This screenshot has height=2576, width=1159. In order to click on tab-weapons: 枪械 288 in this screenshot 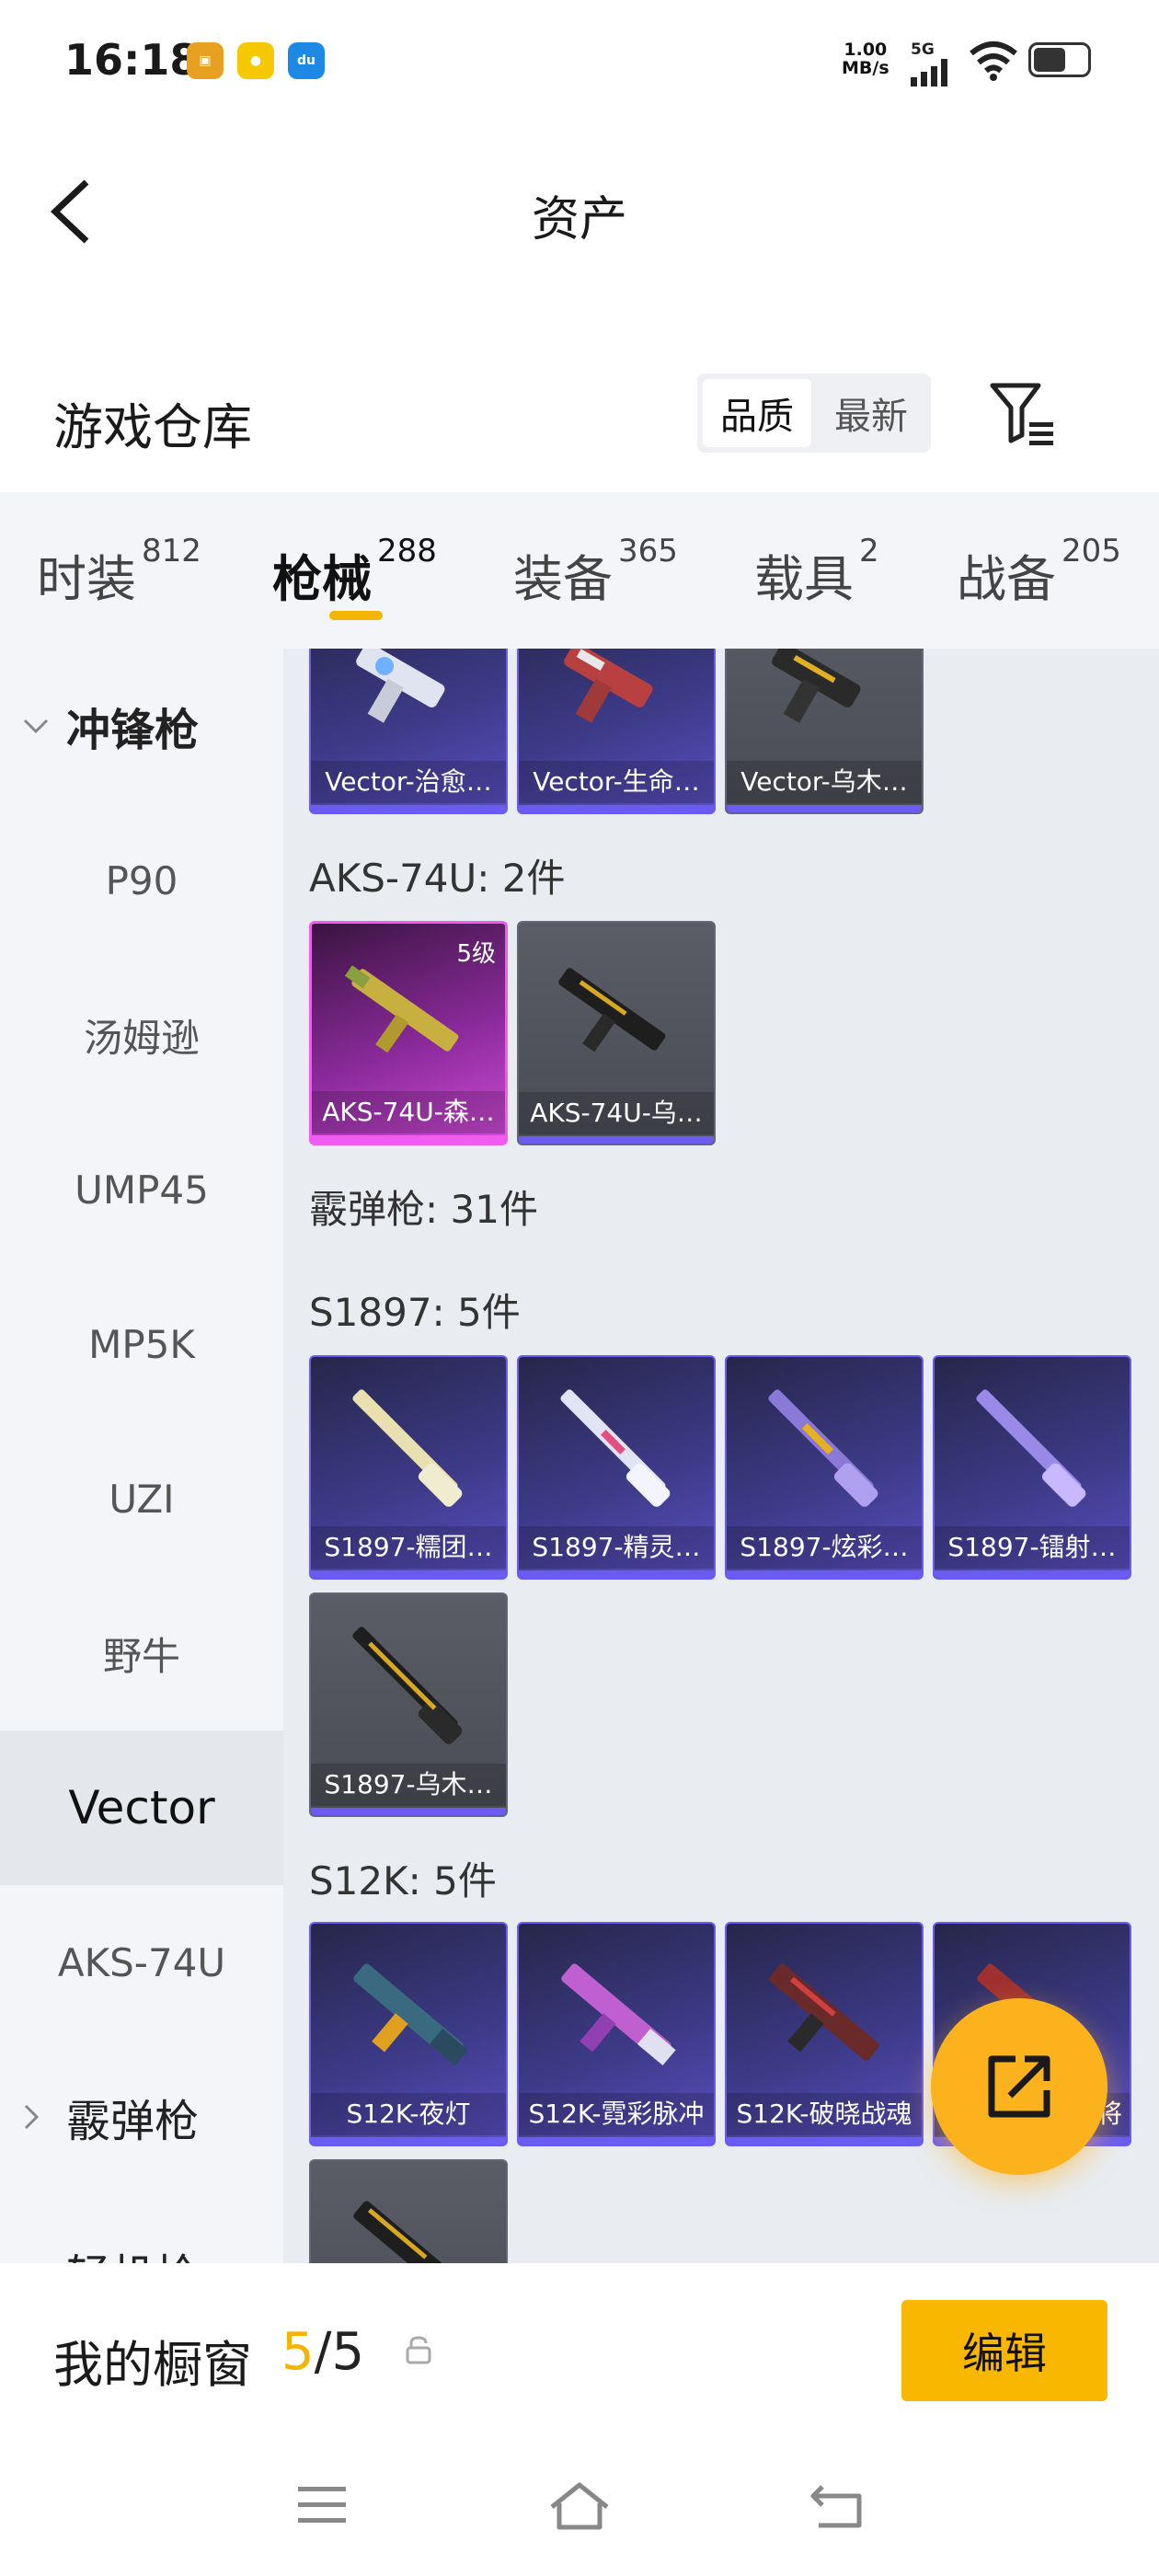, I will do `click(354, 572)`.